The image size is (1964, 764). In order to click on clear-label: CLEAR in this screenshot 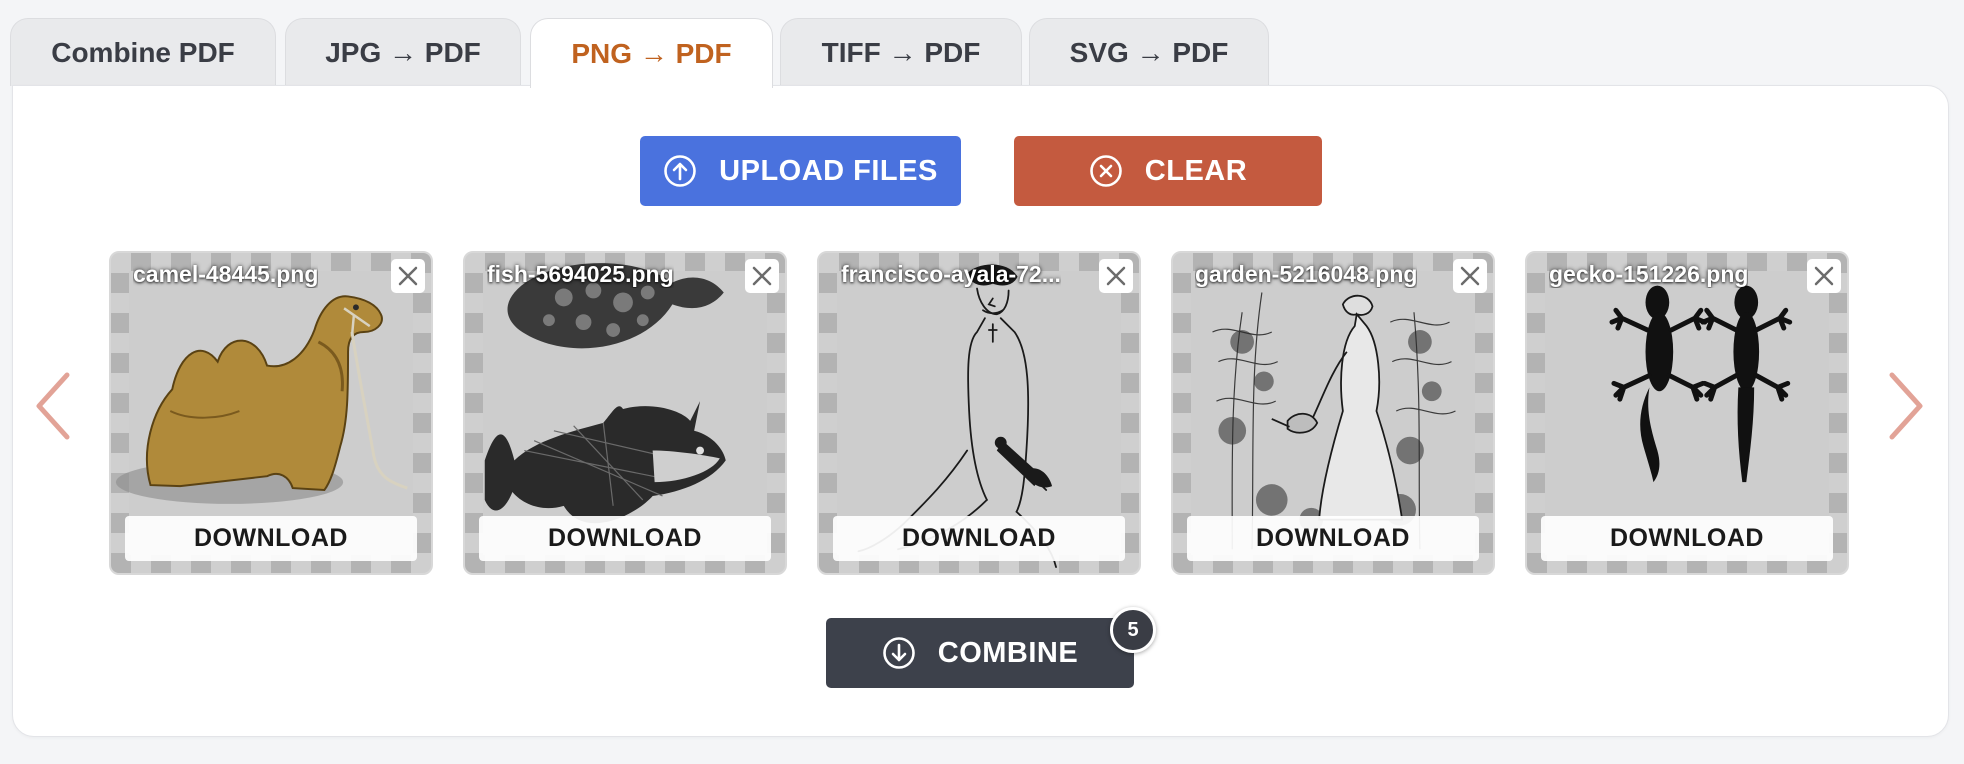, I will do `click(1196, 170)`.